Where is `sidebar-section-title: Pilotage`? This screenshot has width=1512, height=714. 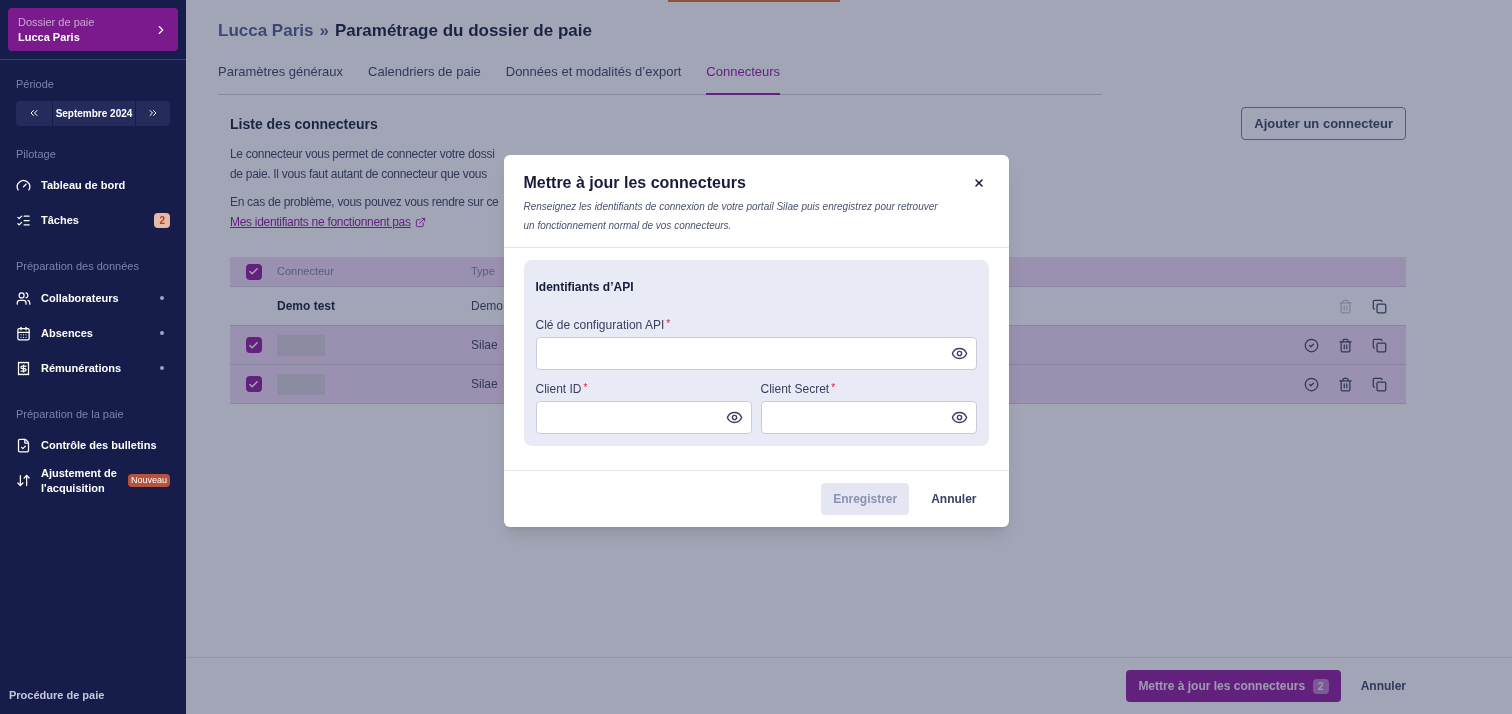
sidebar-section-title: Pilotage is located at coordinates (36, 154).